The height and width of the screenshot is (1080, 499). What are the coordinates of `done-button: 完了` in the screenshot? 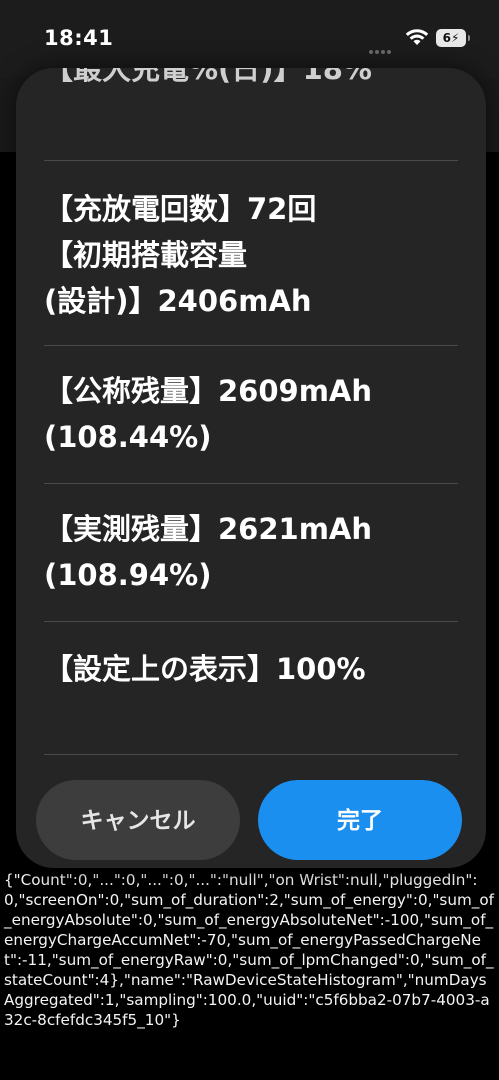 It's located at (360, 820).